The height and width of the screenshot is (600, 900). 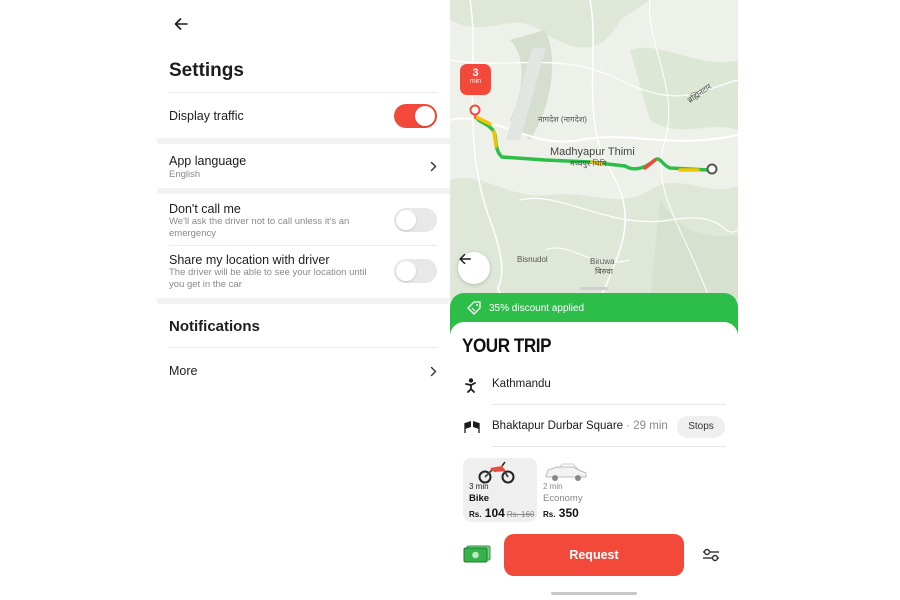 What do you see at coordinates (479, 498) in the screenshot?
I see `tariff-name: Bike` at bounding box center [479, 498].